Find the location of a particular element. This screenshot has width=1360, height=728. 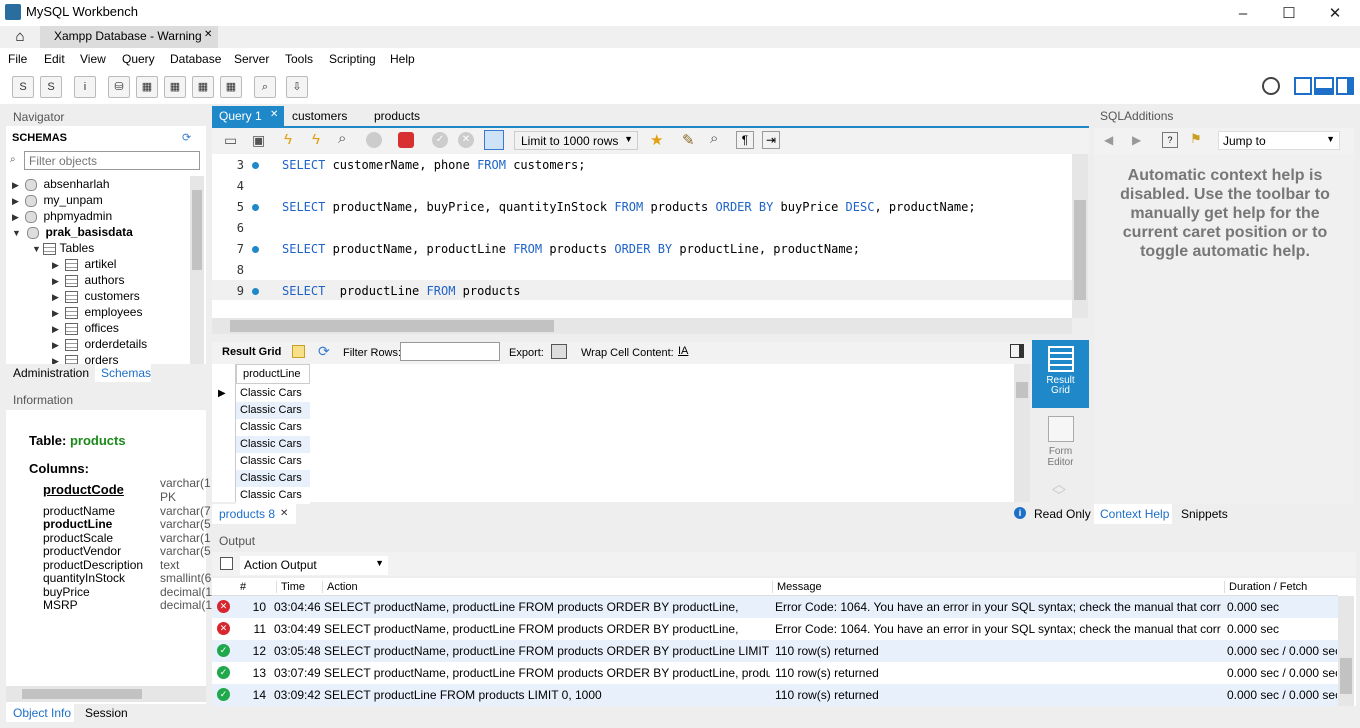

connection-tab: Xampp Database - Warning -... ✕ is located at coordinates (129, 41).